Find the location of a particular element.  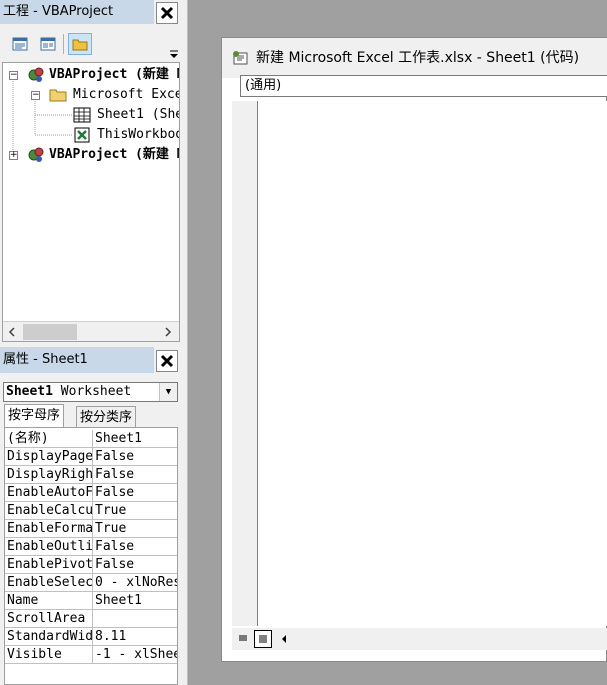

object-selector-dropdown: Sheet1 Worksheet ▼ is located at coordinates (90, 392).